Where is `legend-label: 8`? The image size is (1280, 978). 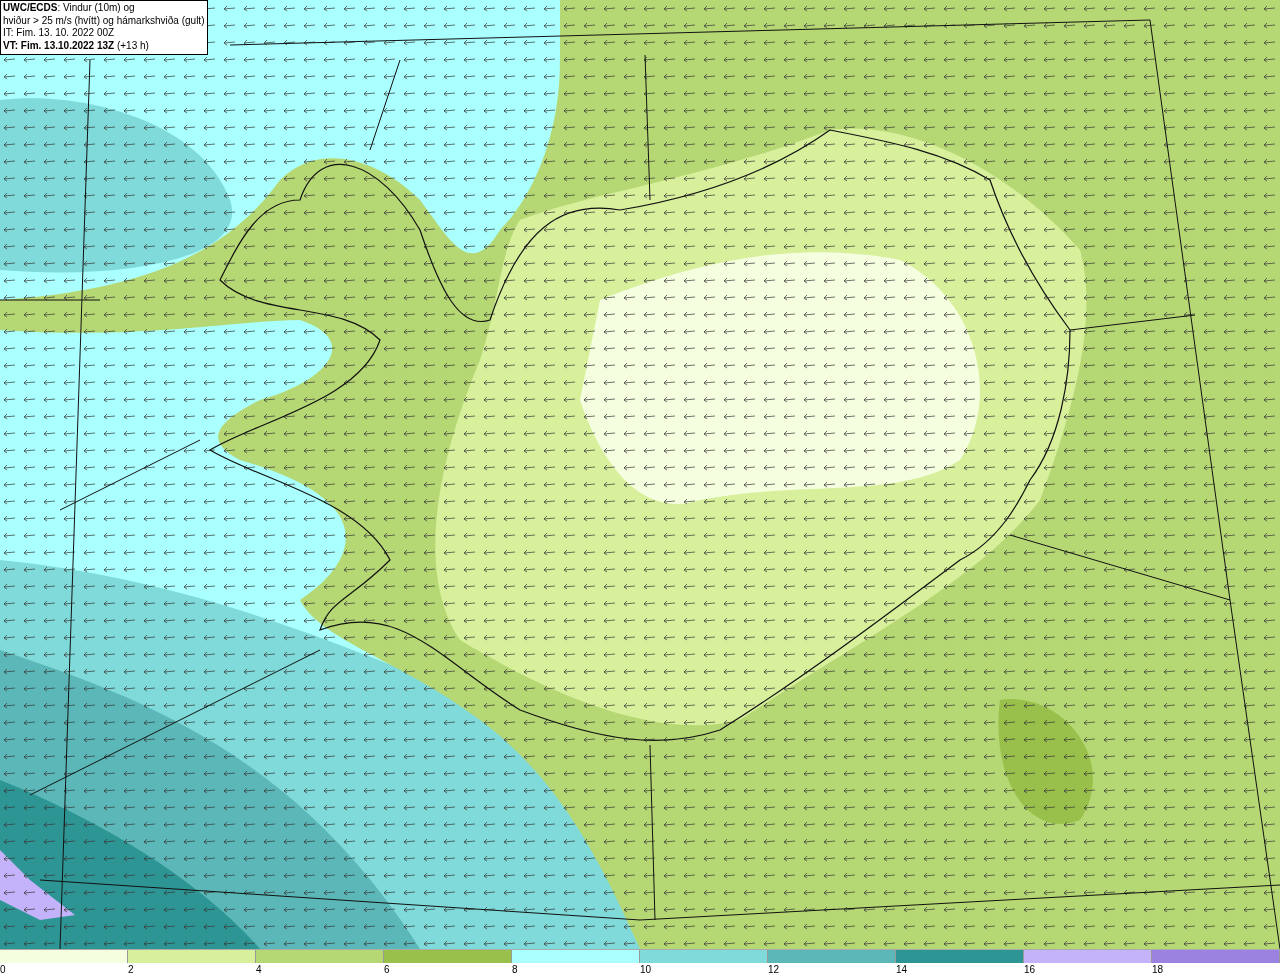
legend-label: 8 is located at coordinates (515, 970).